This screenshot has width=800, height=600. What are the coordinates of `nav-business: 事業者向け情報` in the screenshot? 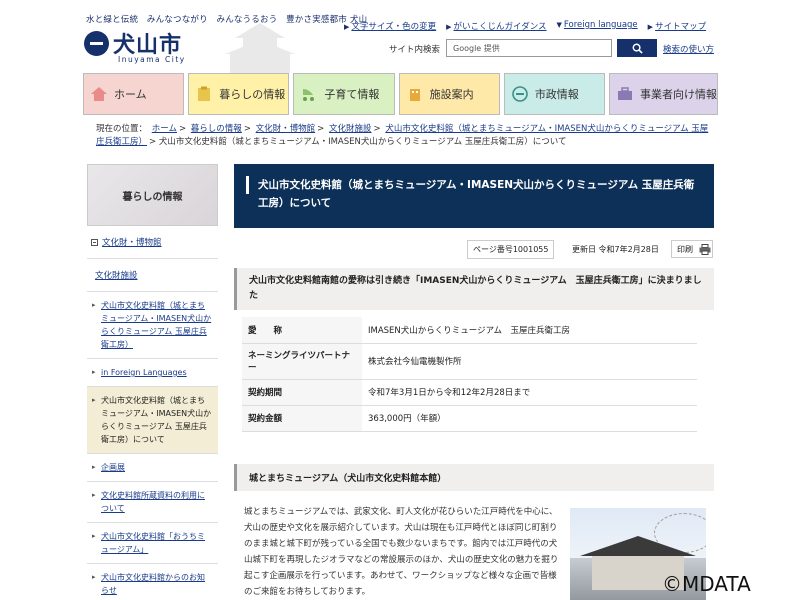 It's located at (664, 94).